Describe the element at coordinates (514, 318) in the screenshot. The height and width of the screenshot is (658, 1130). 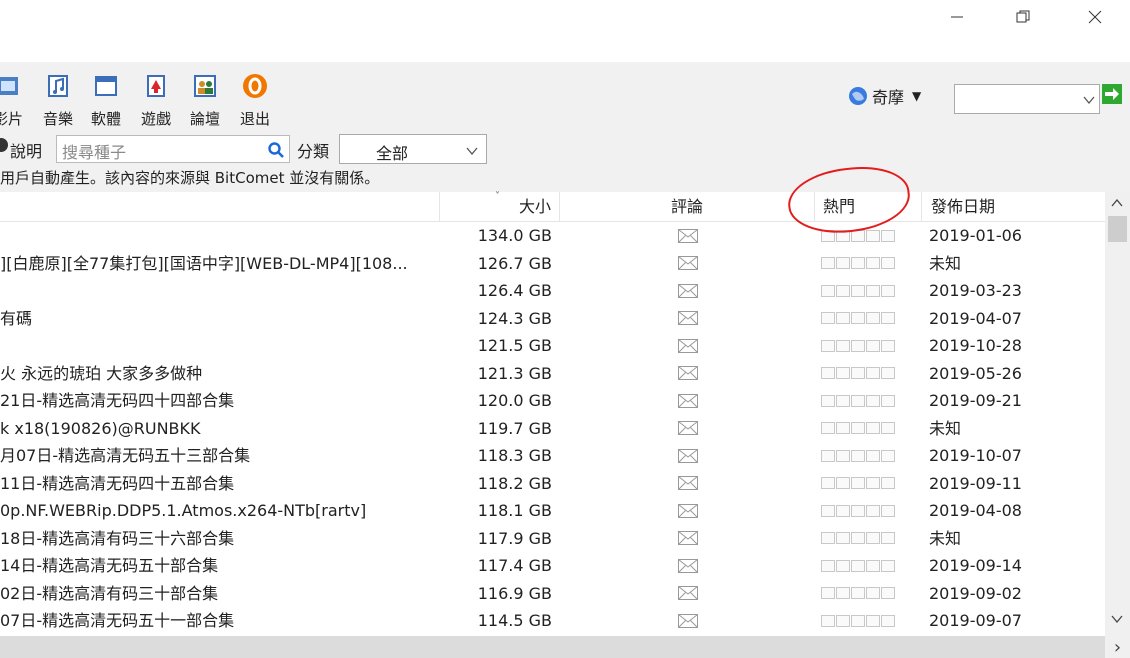
I see `row-size: 124.3 GB` at that location.